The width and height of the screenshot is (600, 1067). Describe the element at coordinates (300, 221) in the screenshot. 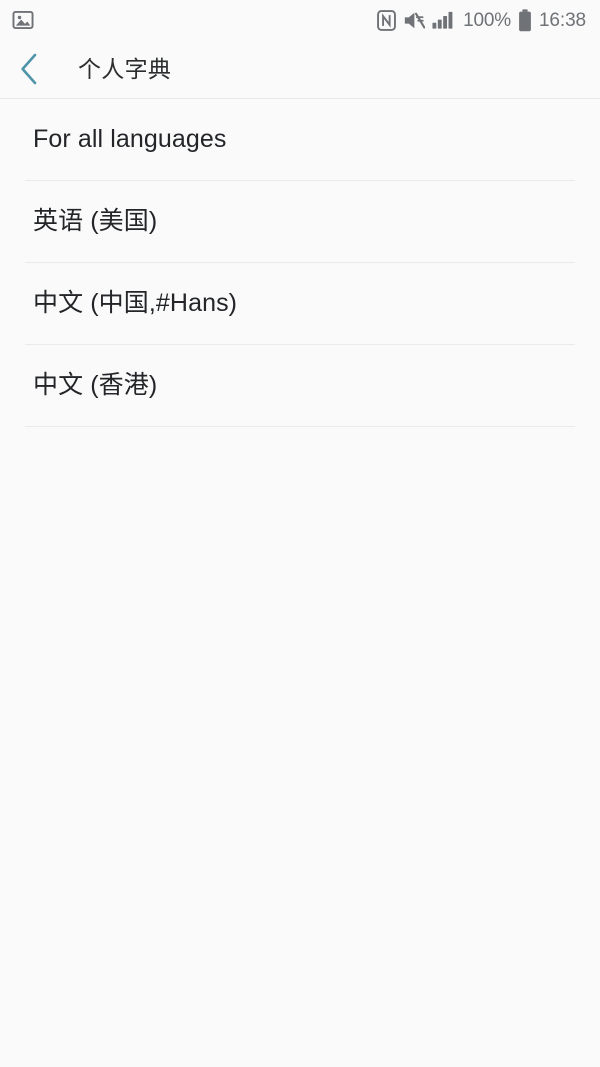

I see `list-item-english-us: 英语 (美国)` at that location.